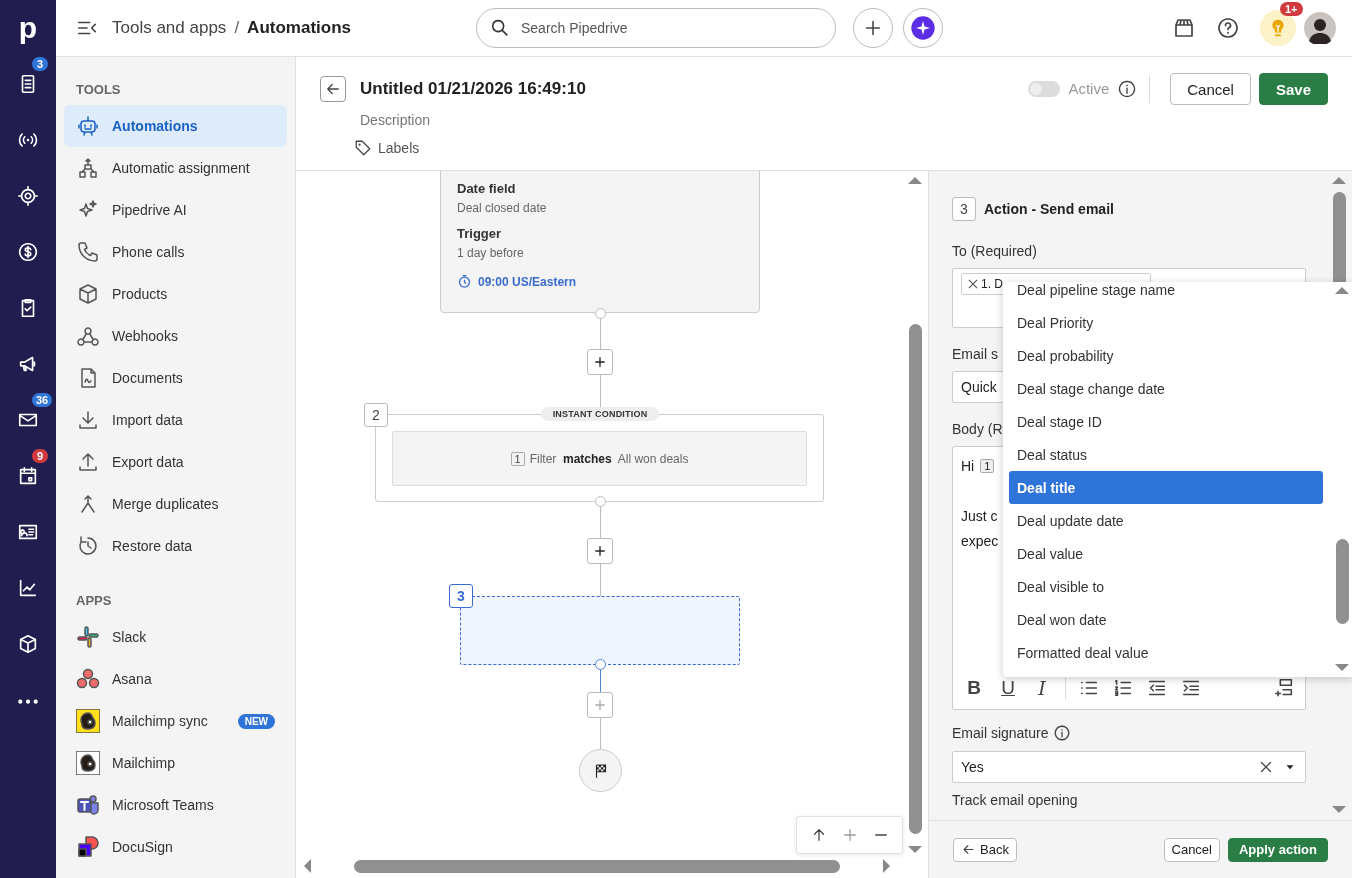 This screenshot has height=878, width=1352. What do you see at coordinates (977, 429) in the screenshot?
I see `field-label: Body (R` at bounding box center [977, 429].